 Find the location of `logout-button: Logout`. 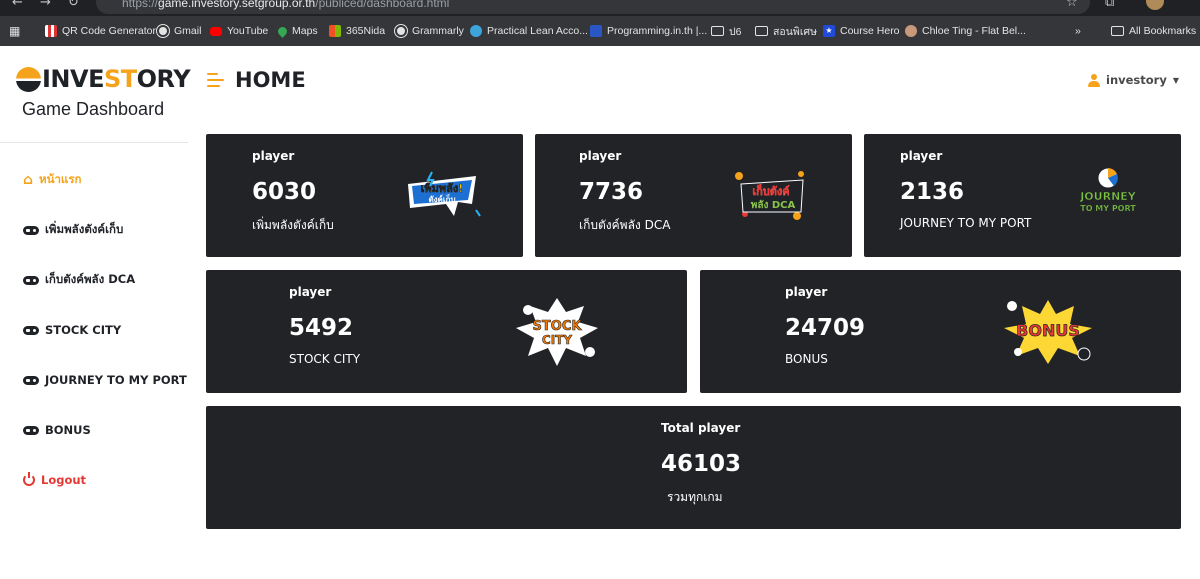

logout-button: Logout is located at coordinates (54, 480).